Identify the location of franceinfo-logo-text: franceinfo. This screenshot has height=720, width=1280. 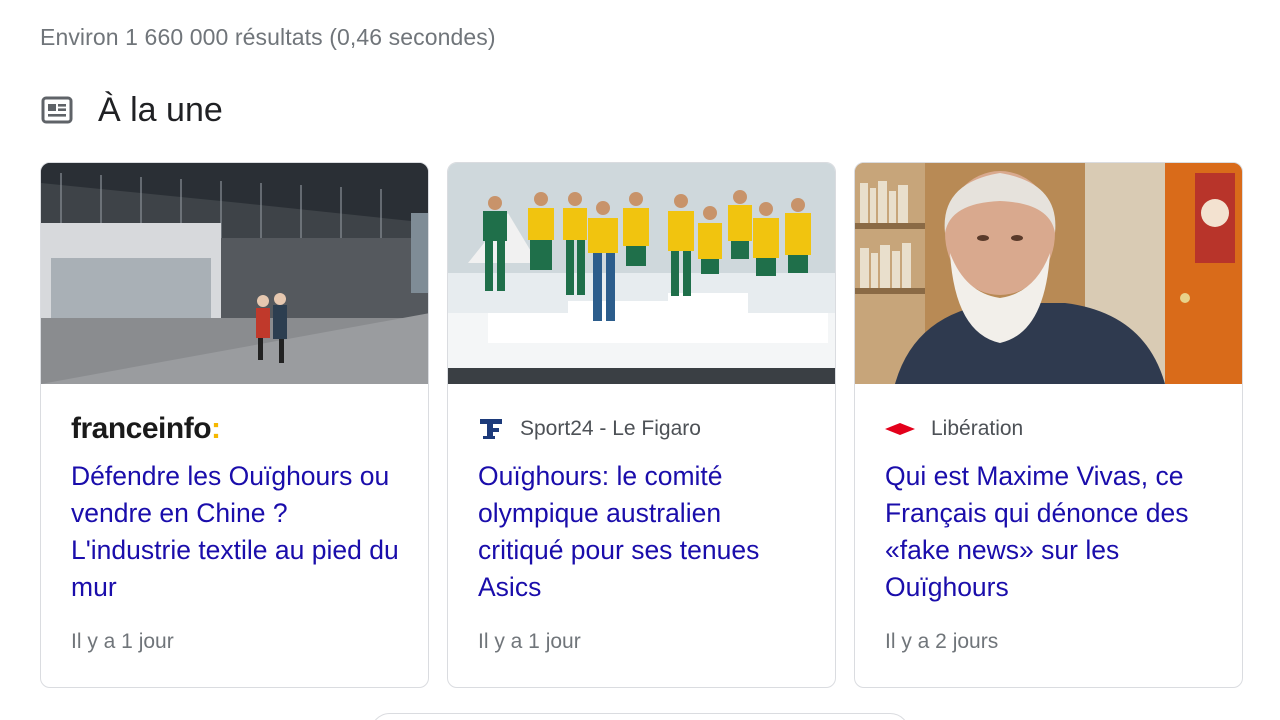
(141, 428).